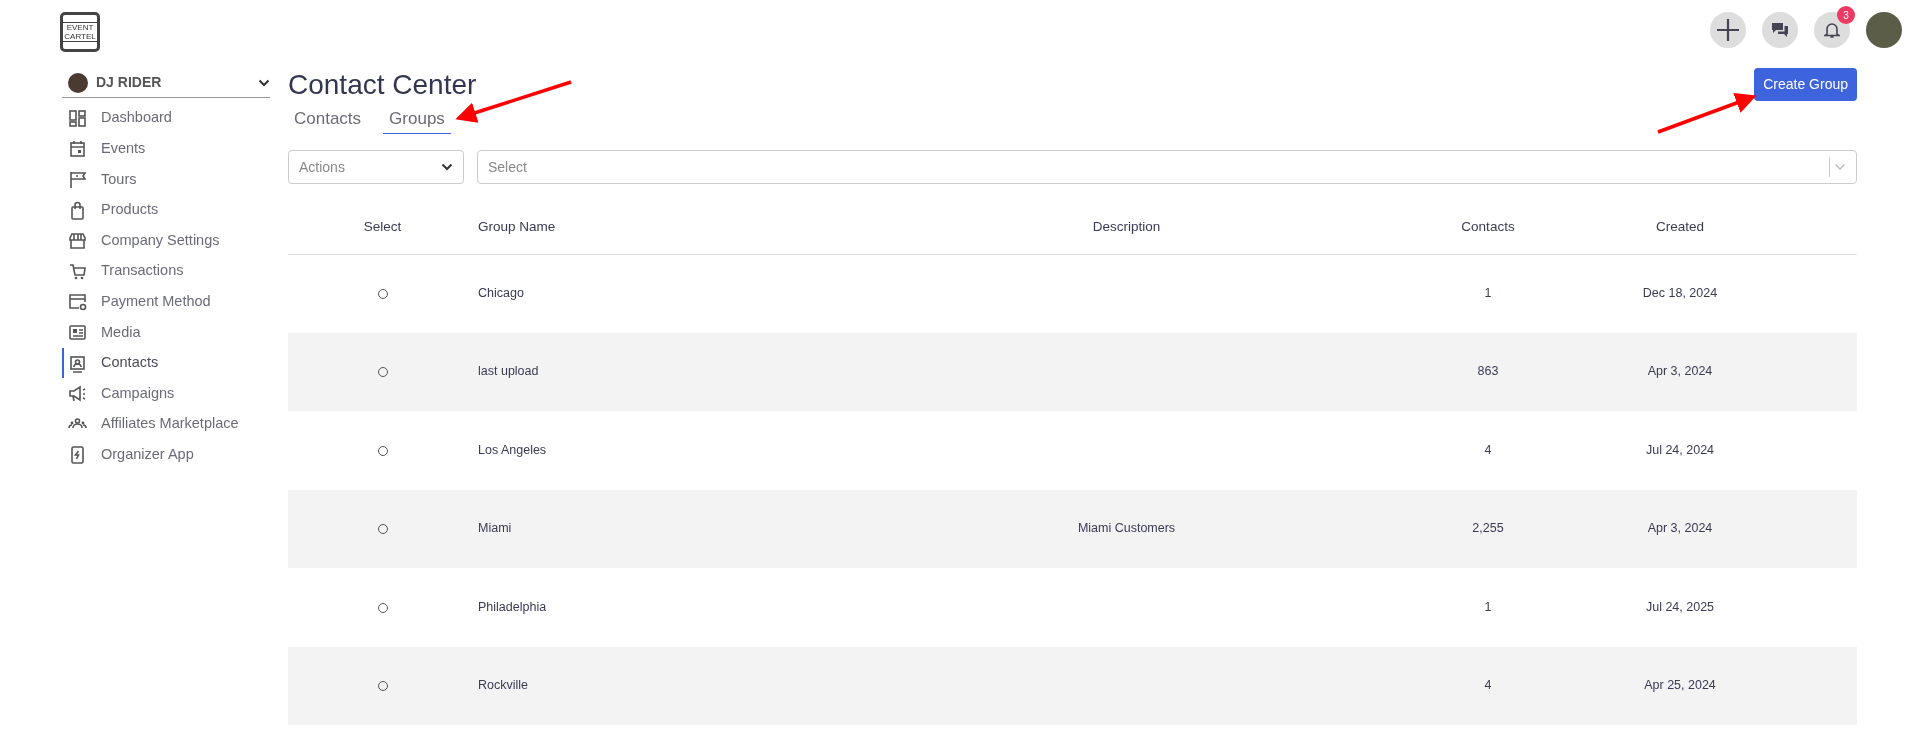 The height and width of the screenshot is (735, 1920). Describe the element at coordinates (1488, 371) in the screenshot. I see `contact-count: 863` at that location.